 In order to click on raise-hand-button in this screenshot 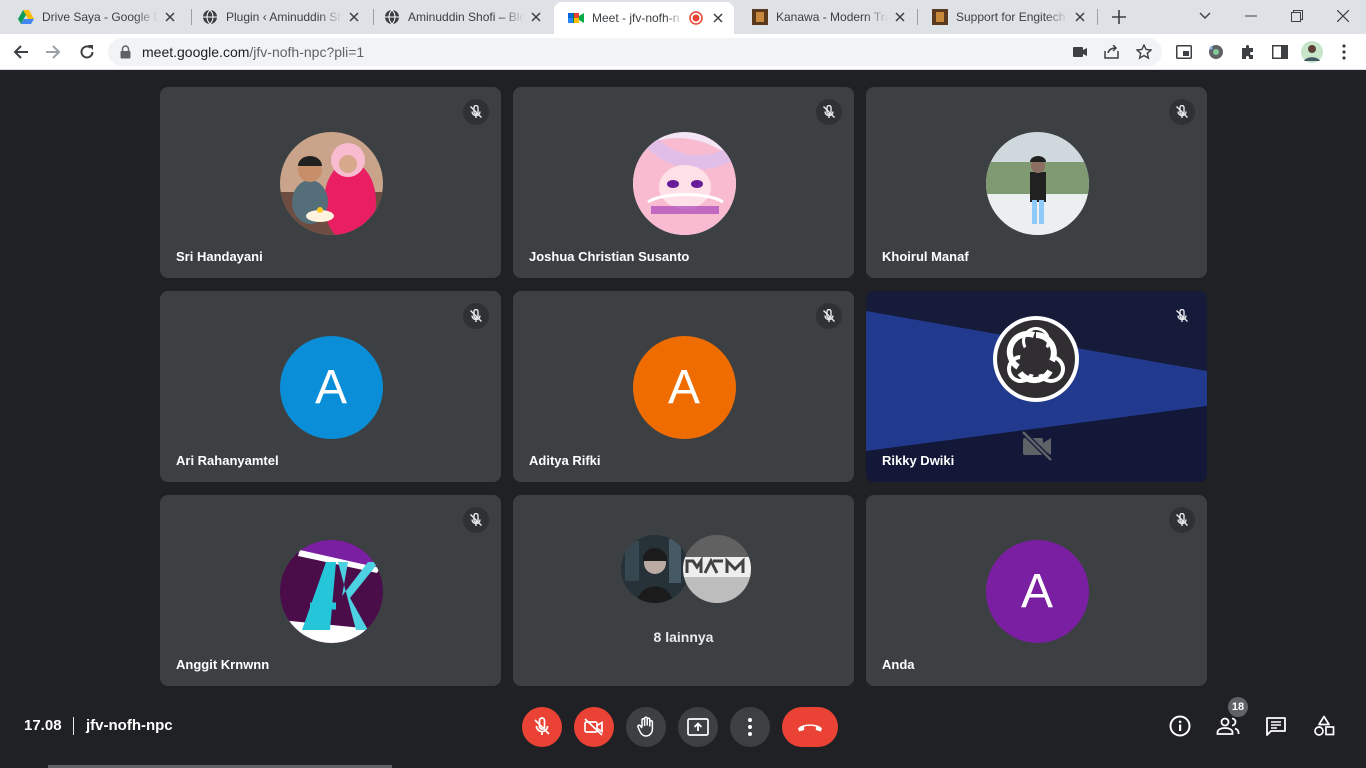, I will do `click(646, 727)`.